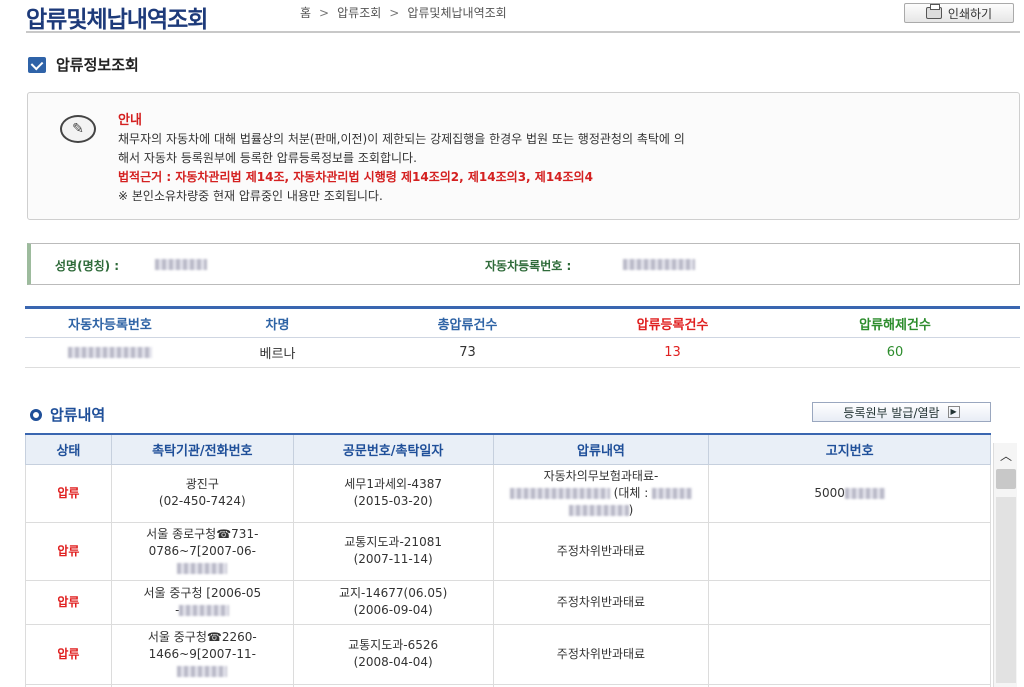  Describe the element at coordinates (110, 352) in the screenshot. I see `summary-registration` at that location.